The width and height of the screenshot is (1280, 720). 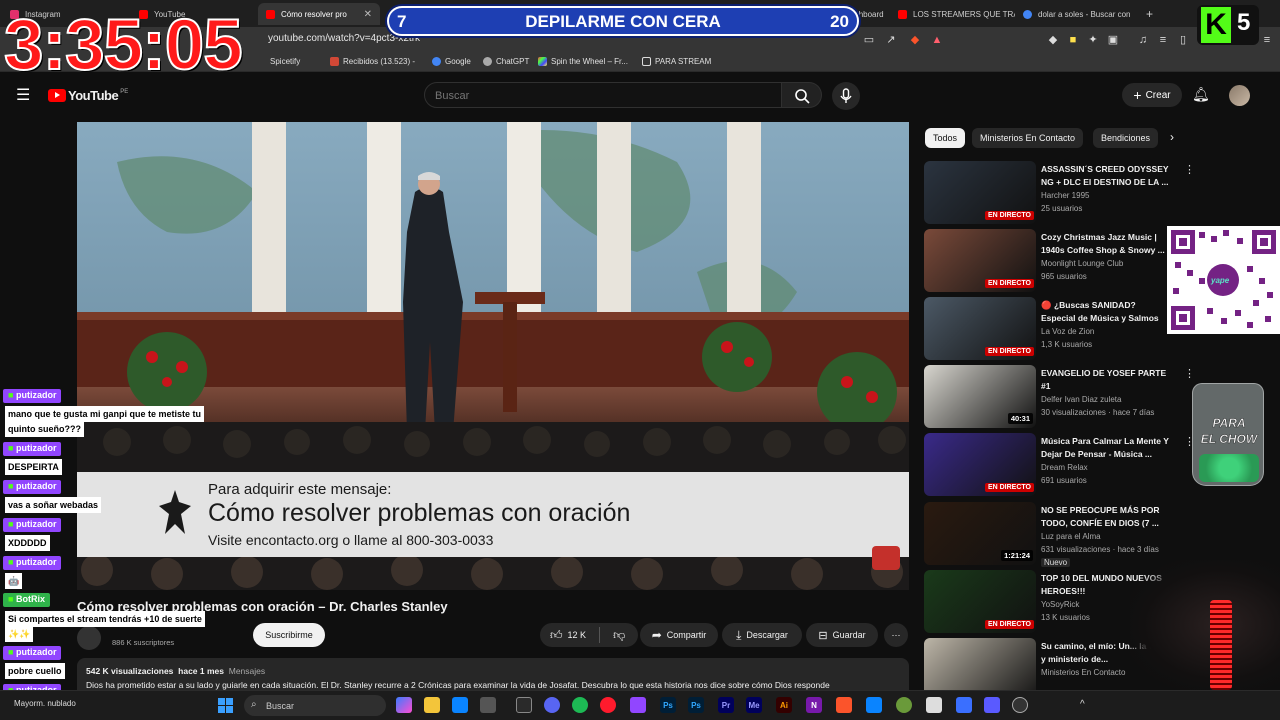 What do you see at coordinates (1152, 95) in the screenshot?
I see `create-button: + Crear` at bounding box center [1152, 95].